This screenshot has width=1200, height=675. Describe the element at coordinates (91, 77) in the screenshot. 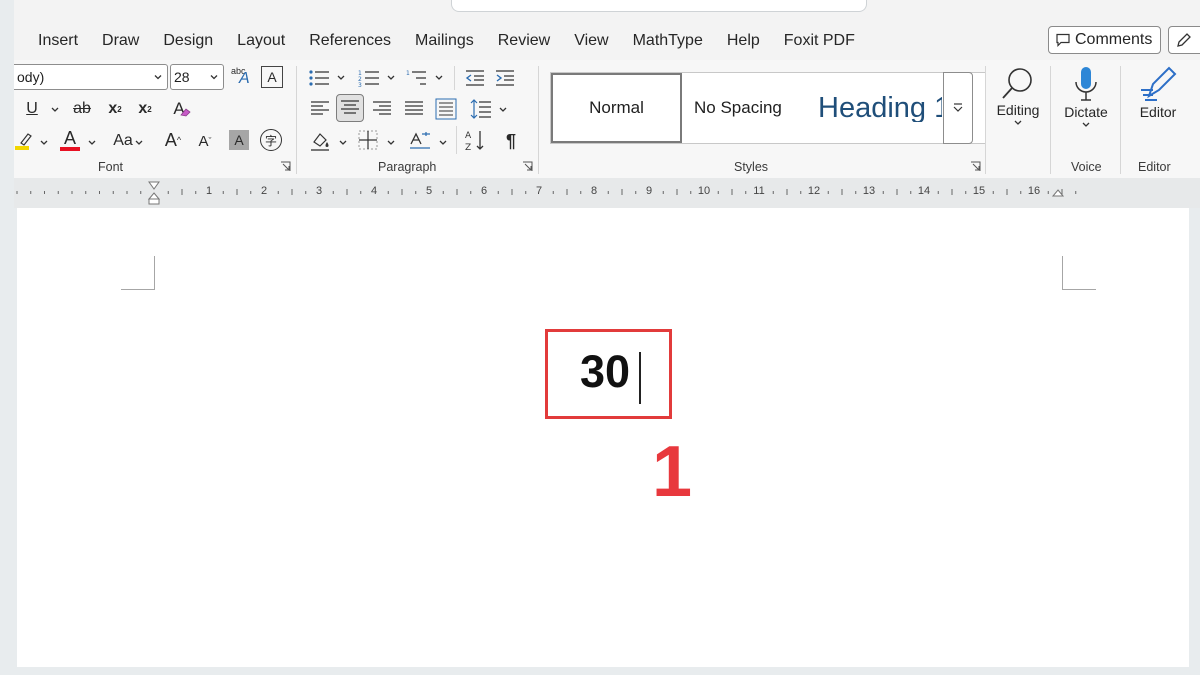

I see `font-name-box: ody)` at that location.